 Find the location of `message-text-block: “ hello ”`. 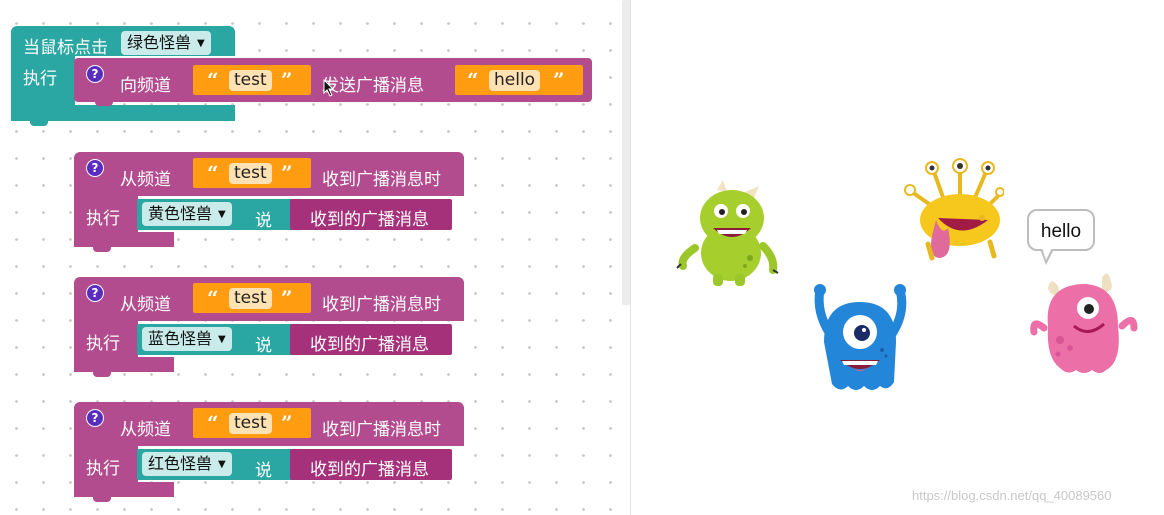

message-text-block: “ hello ” is located at coordinates (519, 80).